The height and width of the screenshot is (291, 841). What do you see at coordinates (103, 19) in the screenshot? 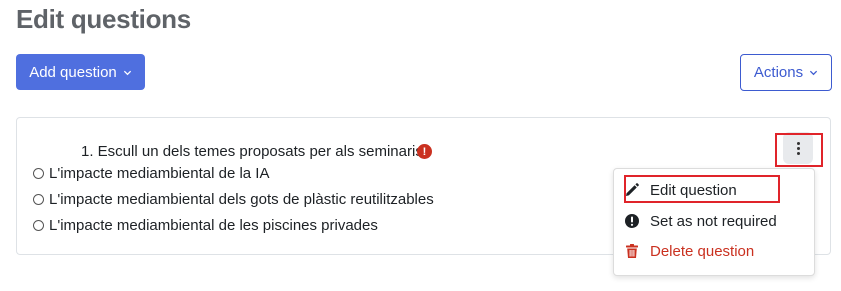
I see `page-title: Edit questions` at bounding box center [103, 19].